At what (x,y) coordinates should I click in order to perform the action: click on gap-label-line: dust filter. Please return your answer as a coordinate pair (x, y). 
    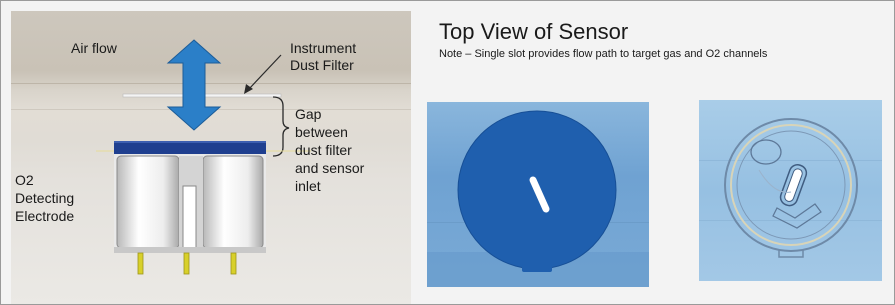
    Looking at the image, I should click on (323, 150).